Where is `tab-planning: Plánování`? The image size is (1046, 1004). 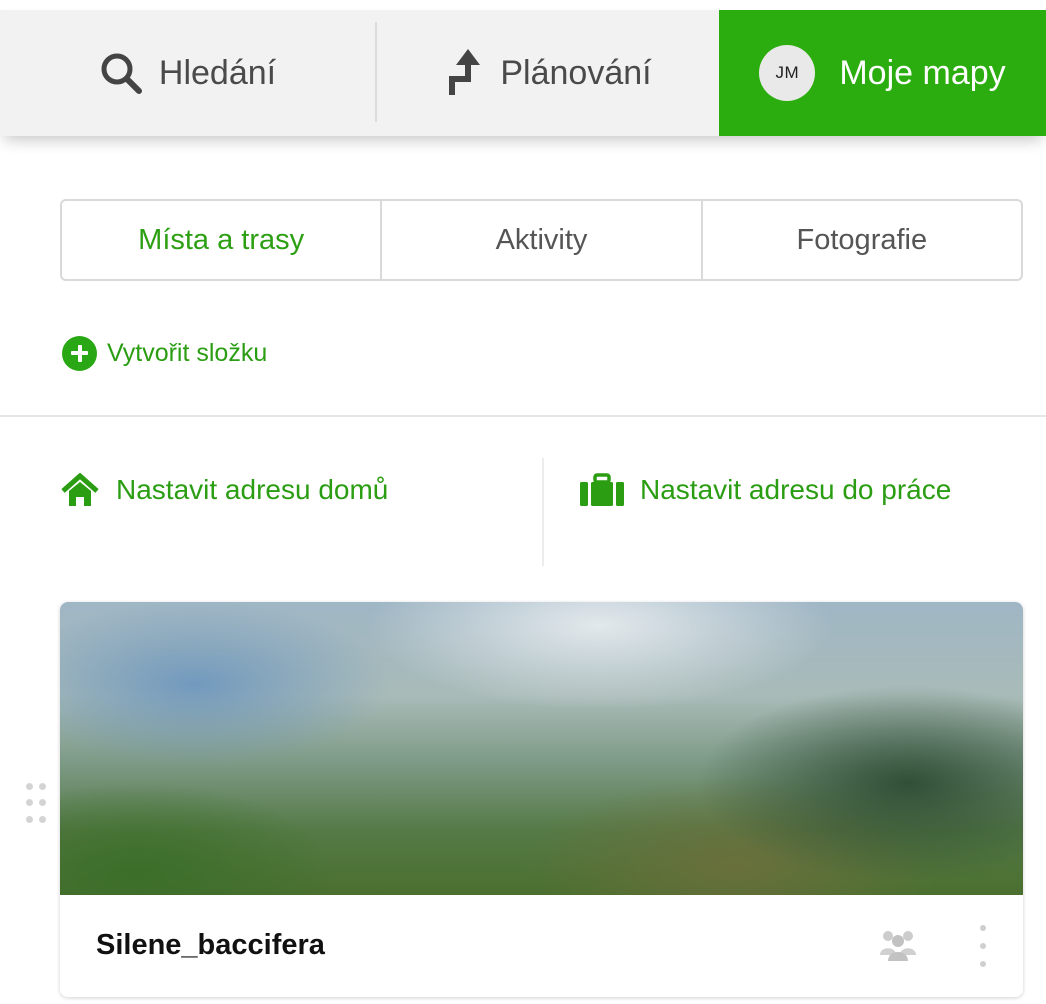 tab-planning: Plánování is located at coordinates (548, 73).